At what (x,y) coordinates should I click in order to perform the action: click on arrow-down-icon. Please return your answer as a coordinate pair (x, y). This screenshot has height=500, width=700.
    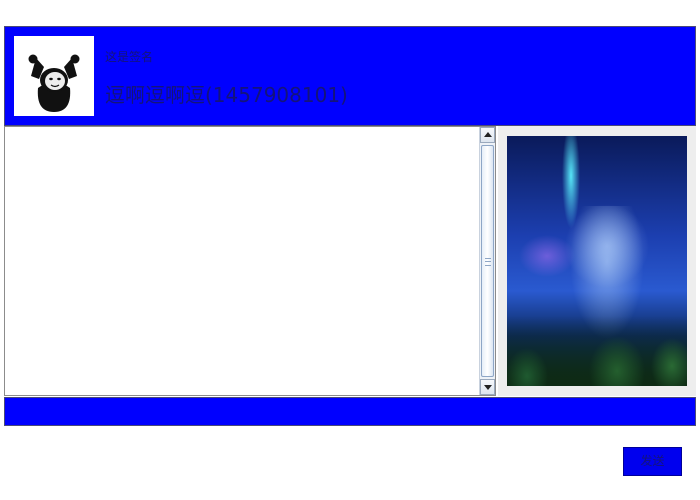
    Looking at the image, I should click on (488, 387).